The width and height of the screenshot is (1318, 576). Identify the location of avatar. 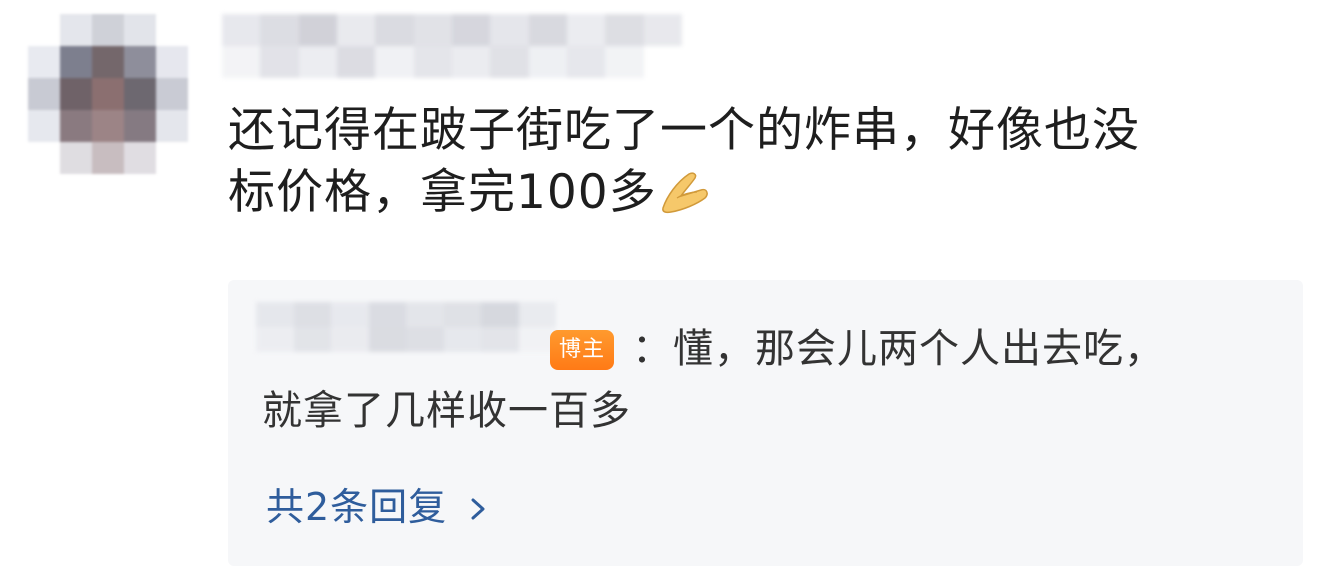
(108, 94).